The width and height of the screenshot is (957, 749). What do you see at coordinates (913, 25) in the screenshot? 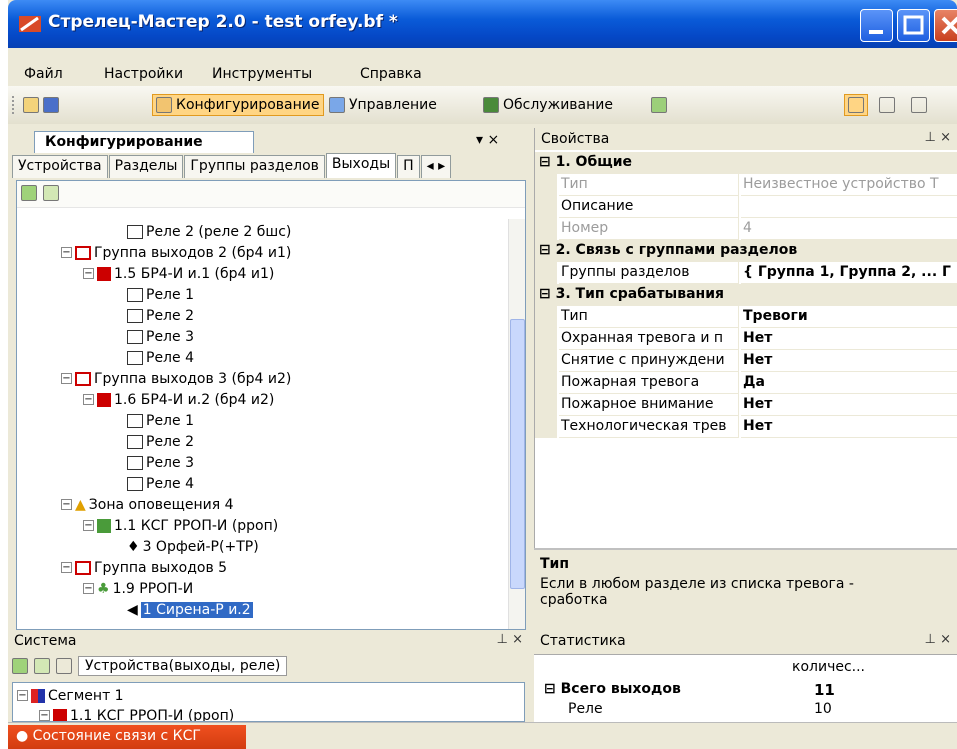
I see `maximize-button` at bounding box center [913, 25].